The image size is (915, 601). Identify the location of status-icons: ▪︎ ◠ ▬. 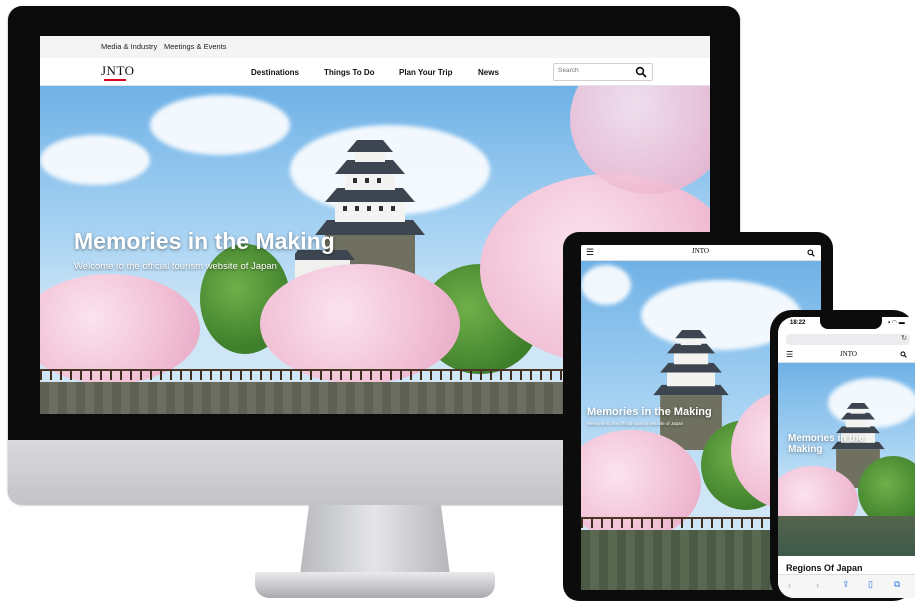
(896, 323).